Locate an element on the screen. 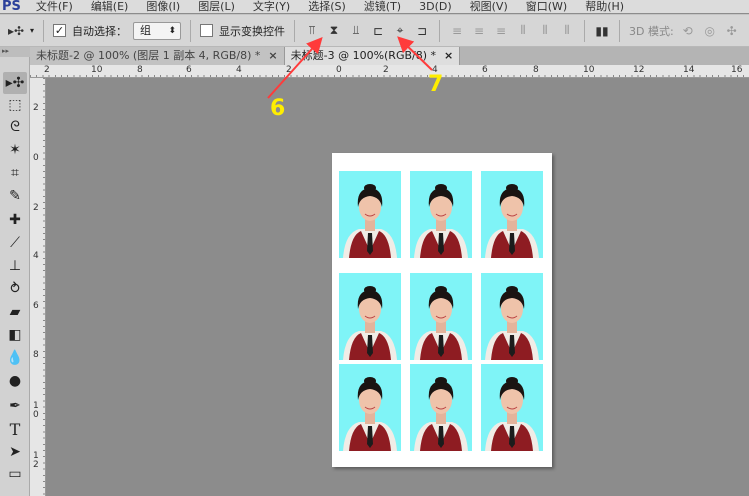 This screenshot has width=749, height=496. annotation-7: 7 is located at coordinates (436, 84).